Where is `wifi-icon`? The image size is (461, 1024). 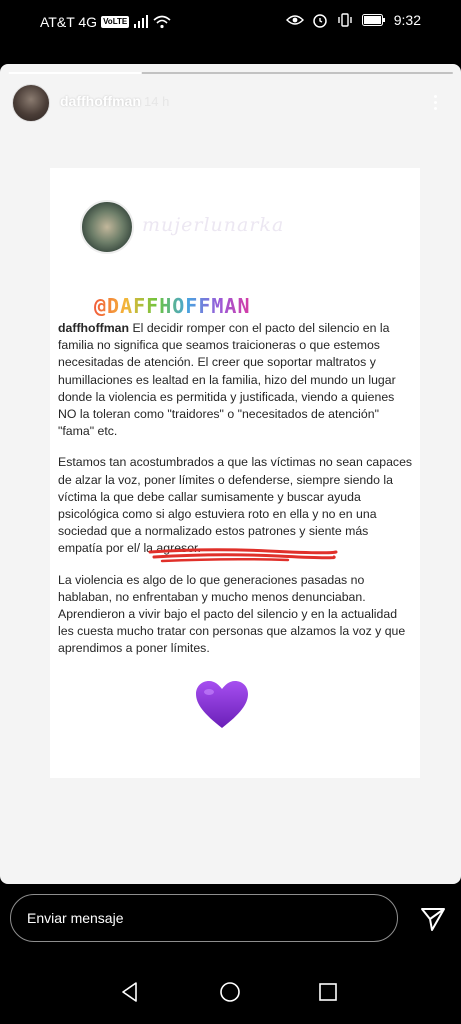 wifi-icon is located at coordinates (162, 22).